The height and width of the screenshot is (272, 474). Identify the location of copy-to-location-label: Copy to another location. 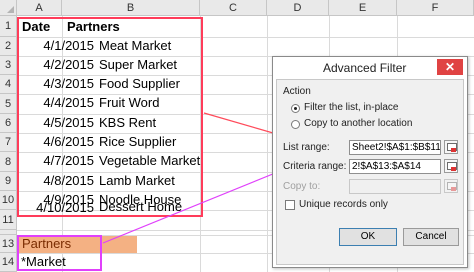
(358, 123).